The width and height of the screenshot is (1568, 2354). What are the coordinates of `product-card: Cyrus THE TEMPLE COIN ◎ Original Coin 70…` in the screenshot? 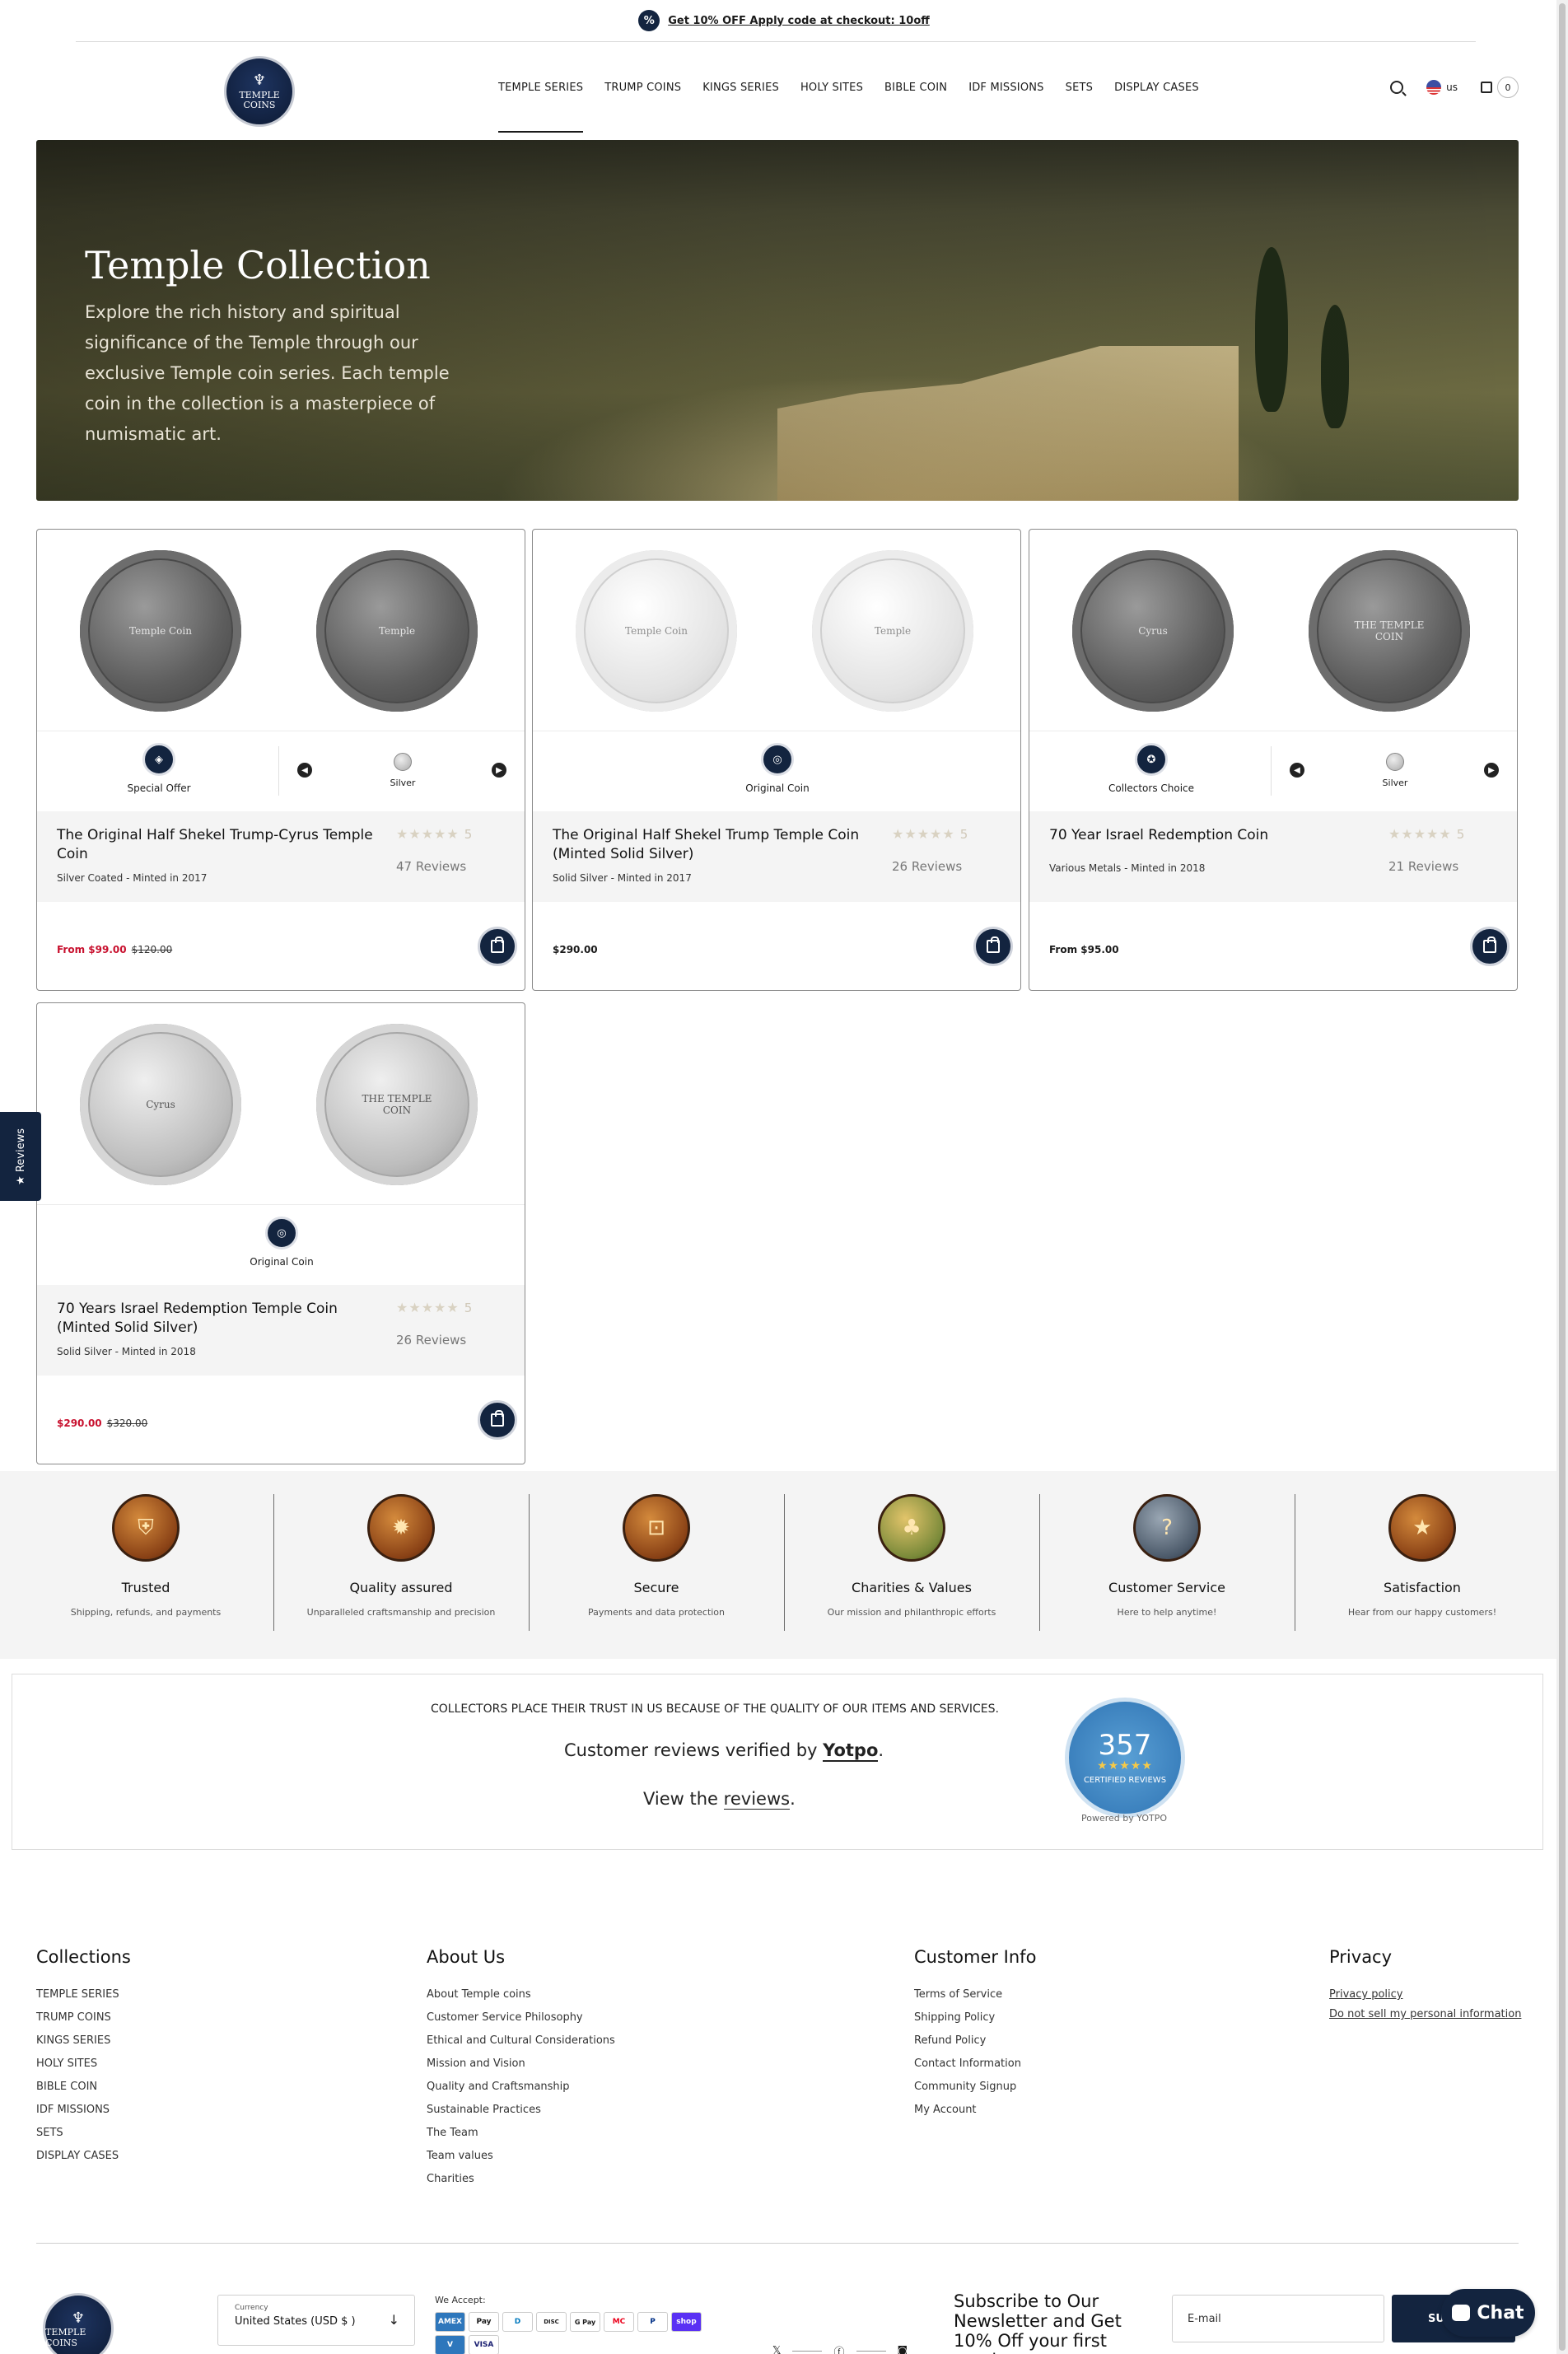 It's located at (280, 1233).